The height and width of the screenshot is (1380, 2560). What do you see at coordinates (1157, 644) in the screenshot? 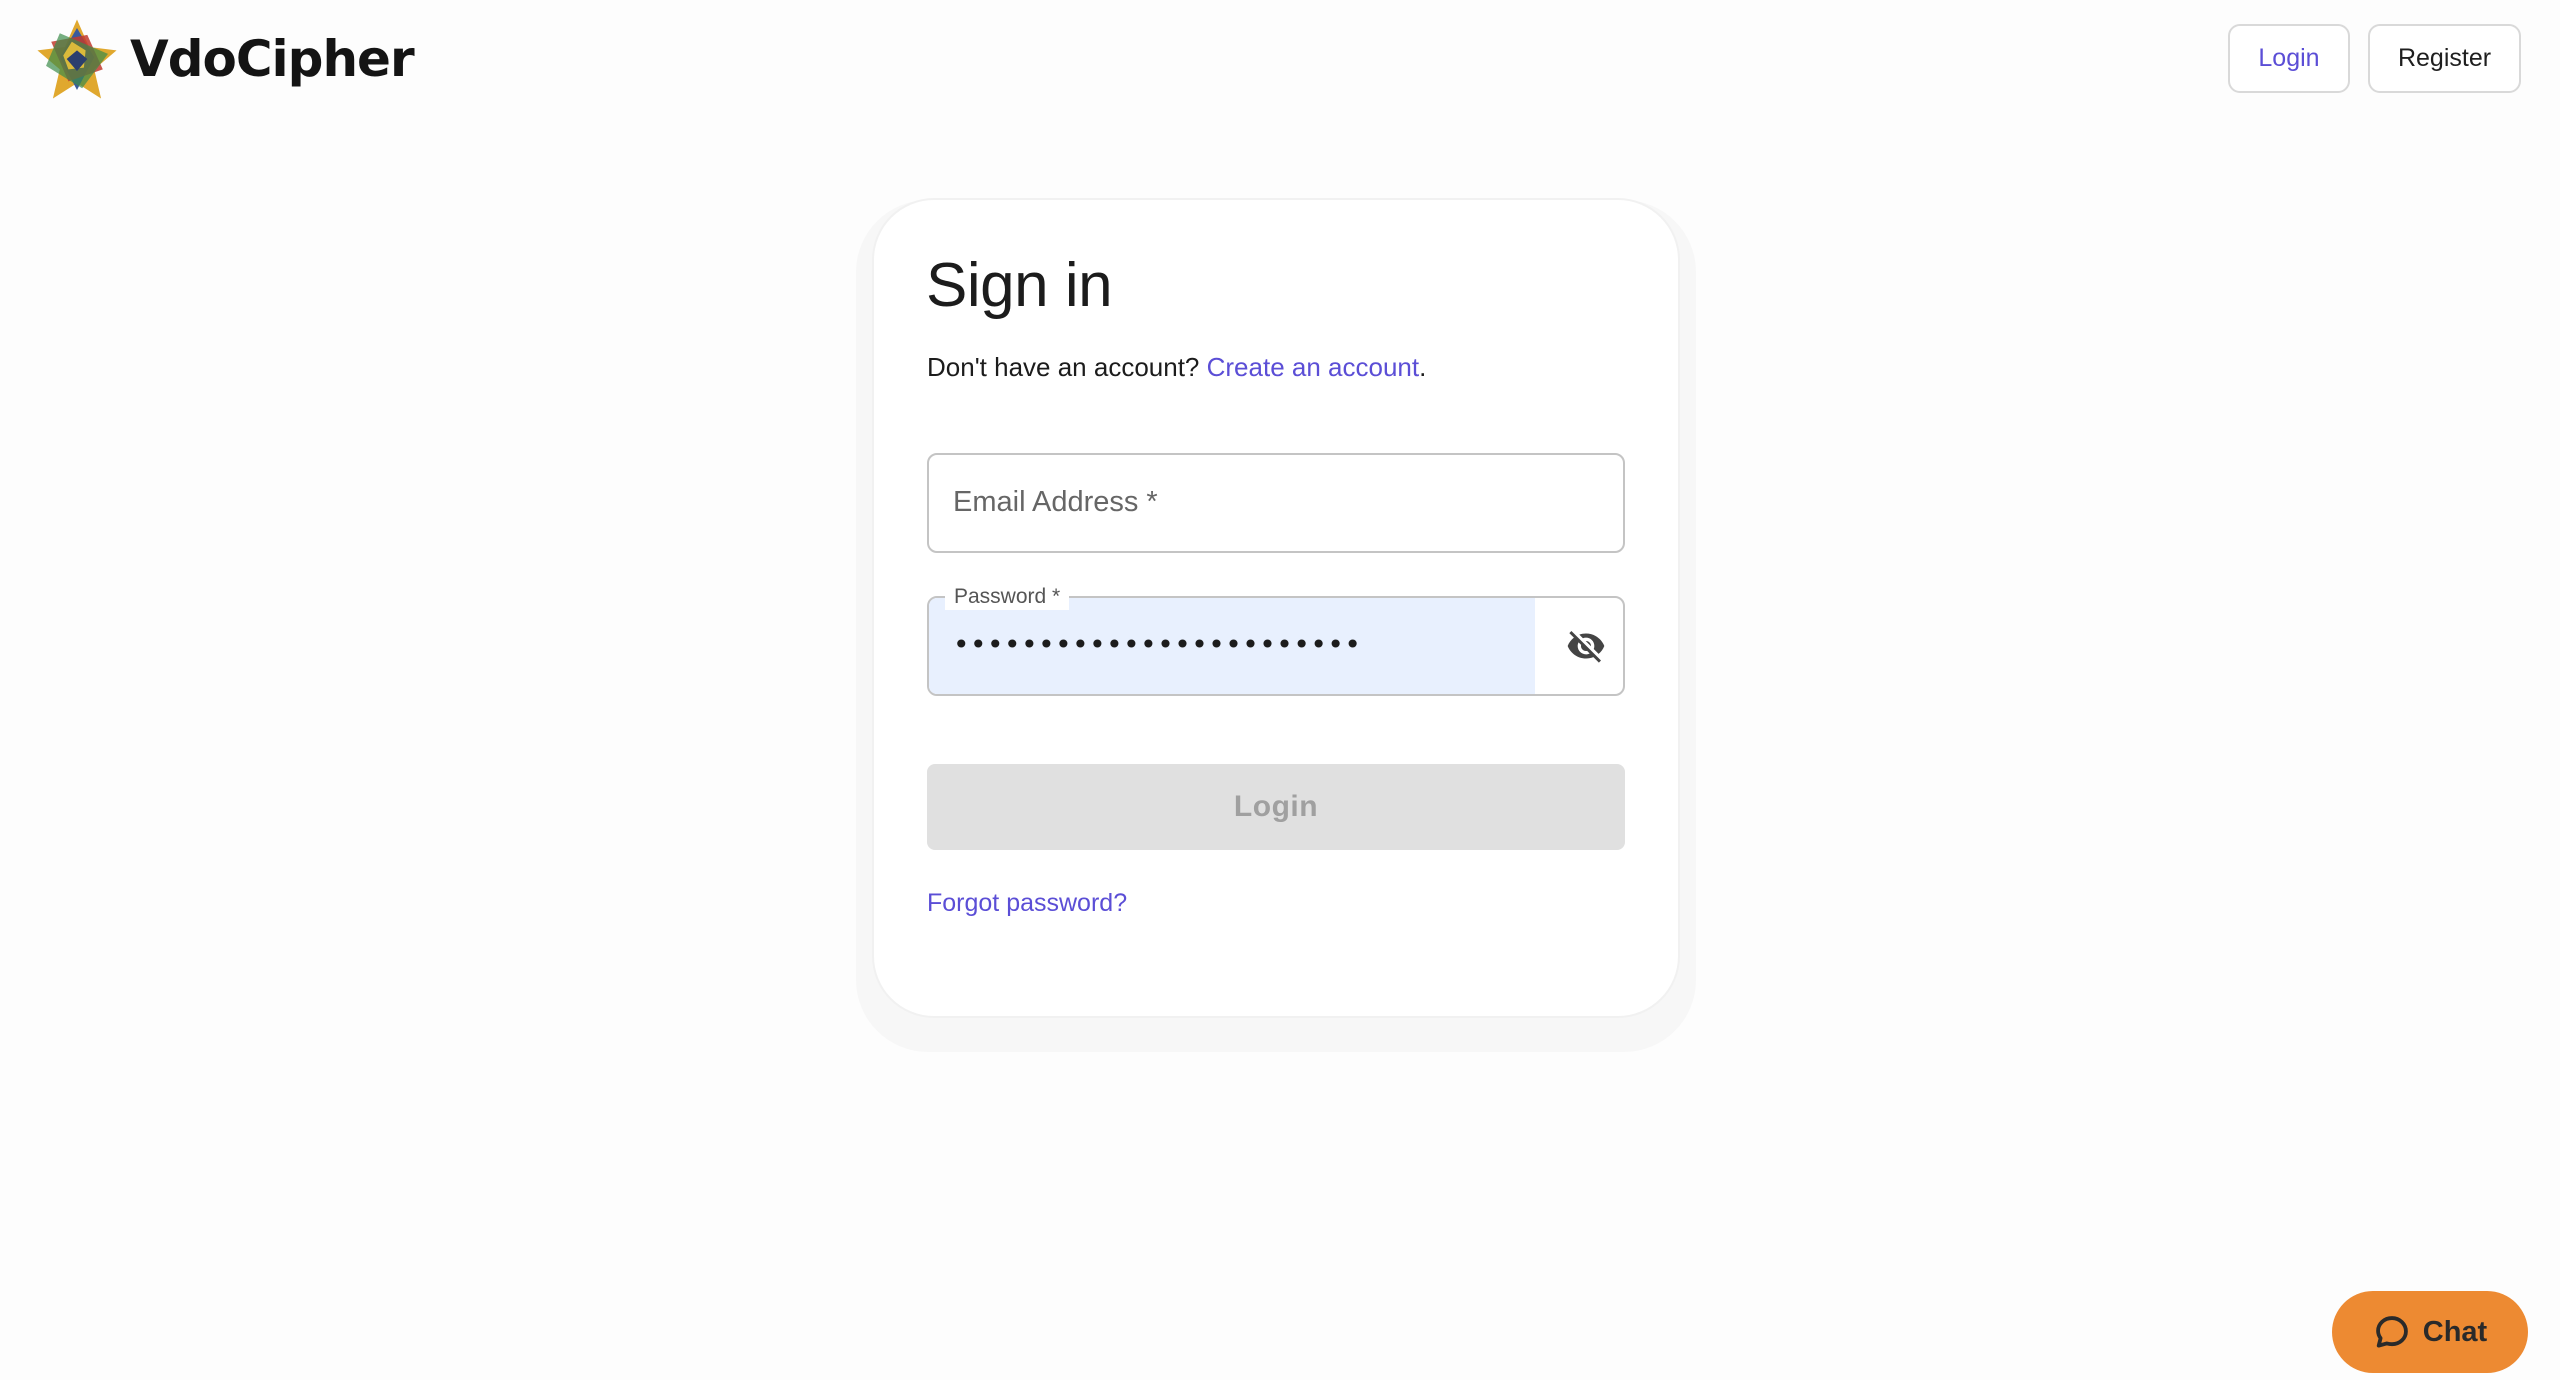
I see `password-value: ••••••••••••••••••••••••` at bounding box center [1157, 644].